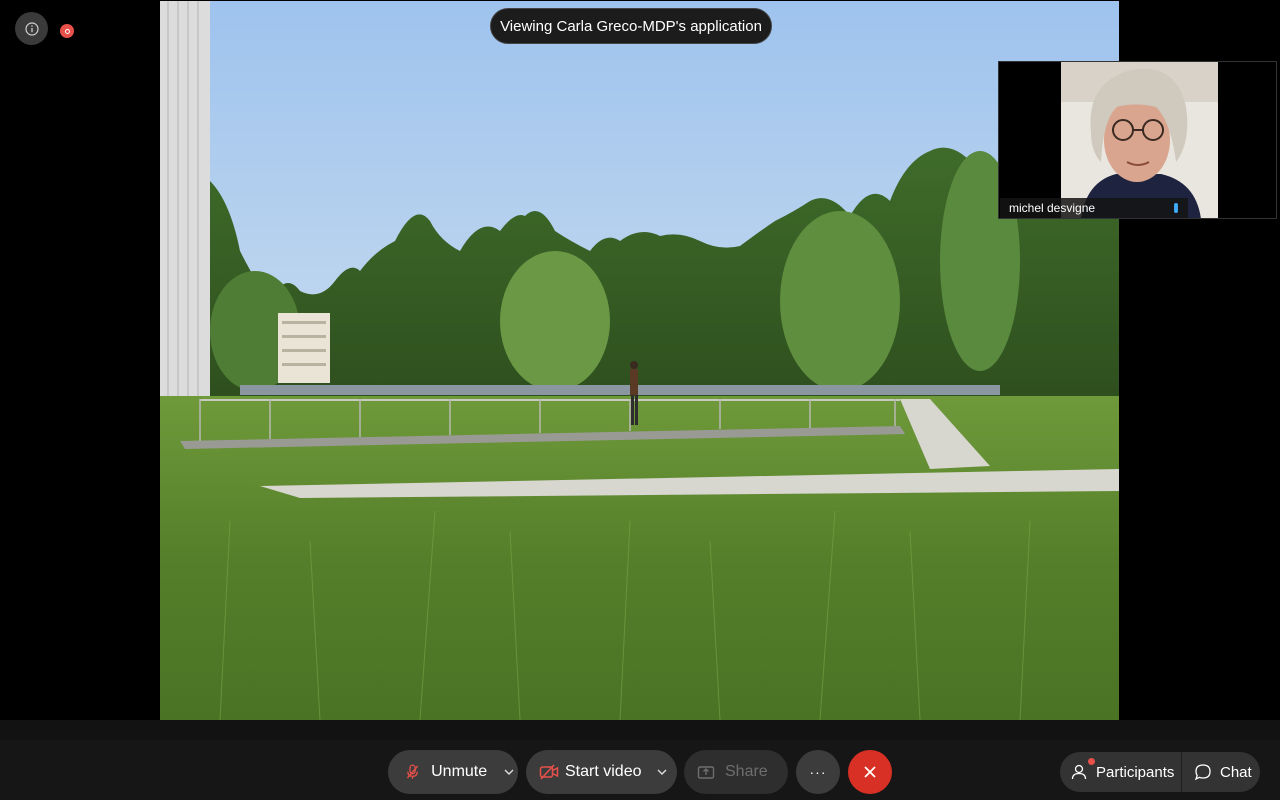  I want to click on chat-button: Chat, so click(1217, 772).